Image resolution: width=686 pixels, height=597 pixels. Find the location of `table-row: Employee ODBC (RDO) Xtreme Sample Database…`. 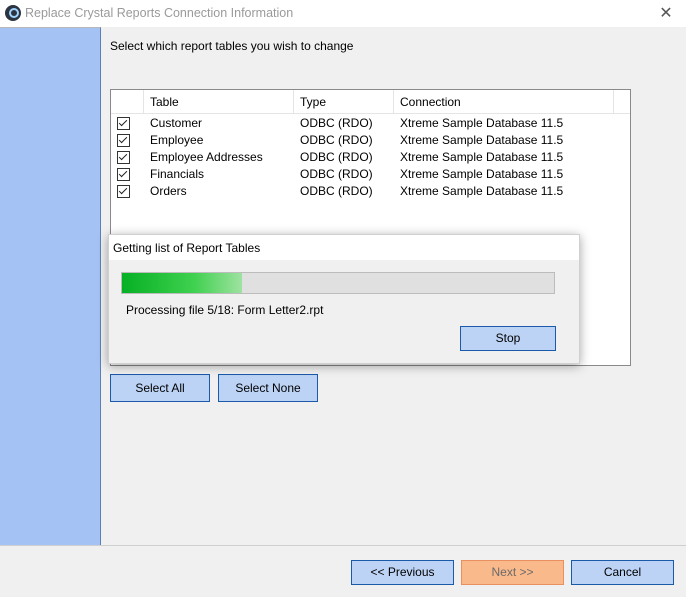

table-row: Employee ODBC (RDO) Xtreme Sample Database… is located at coordinates (370, 140).